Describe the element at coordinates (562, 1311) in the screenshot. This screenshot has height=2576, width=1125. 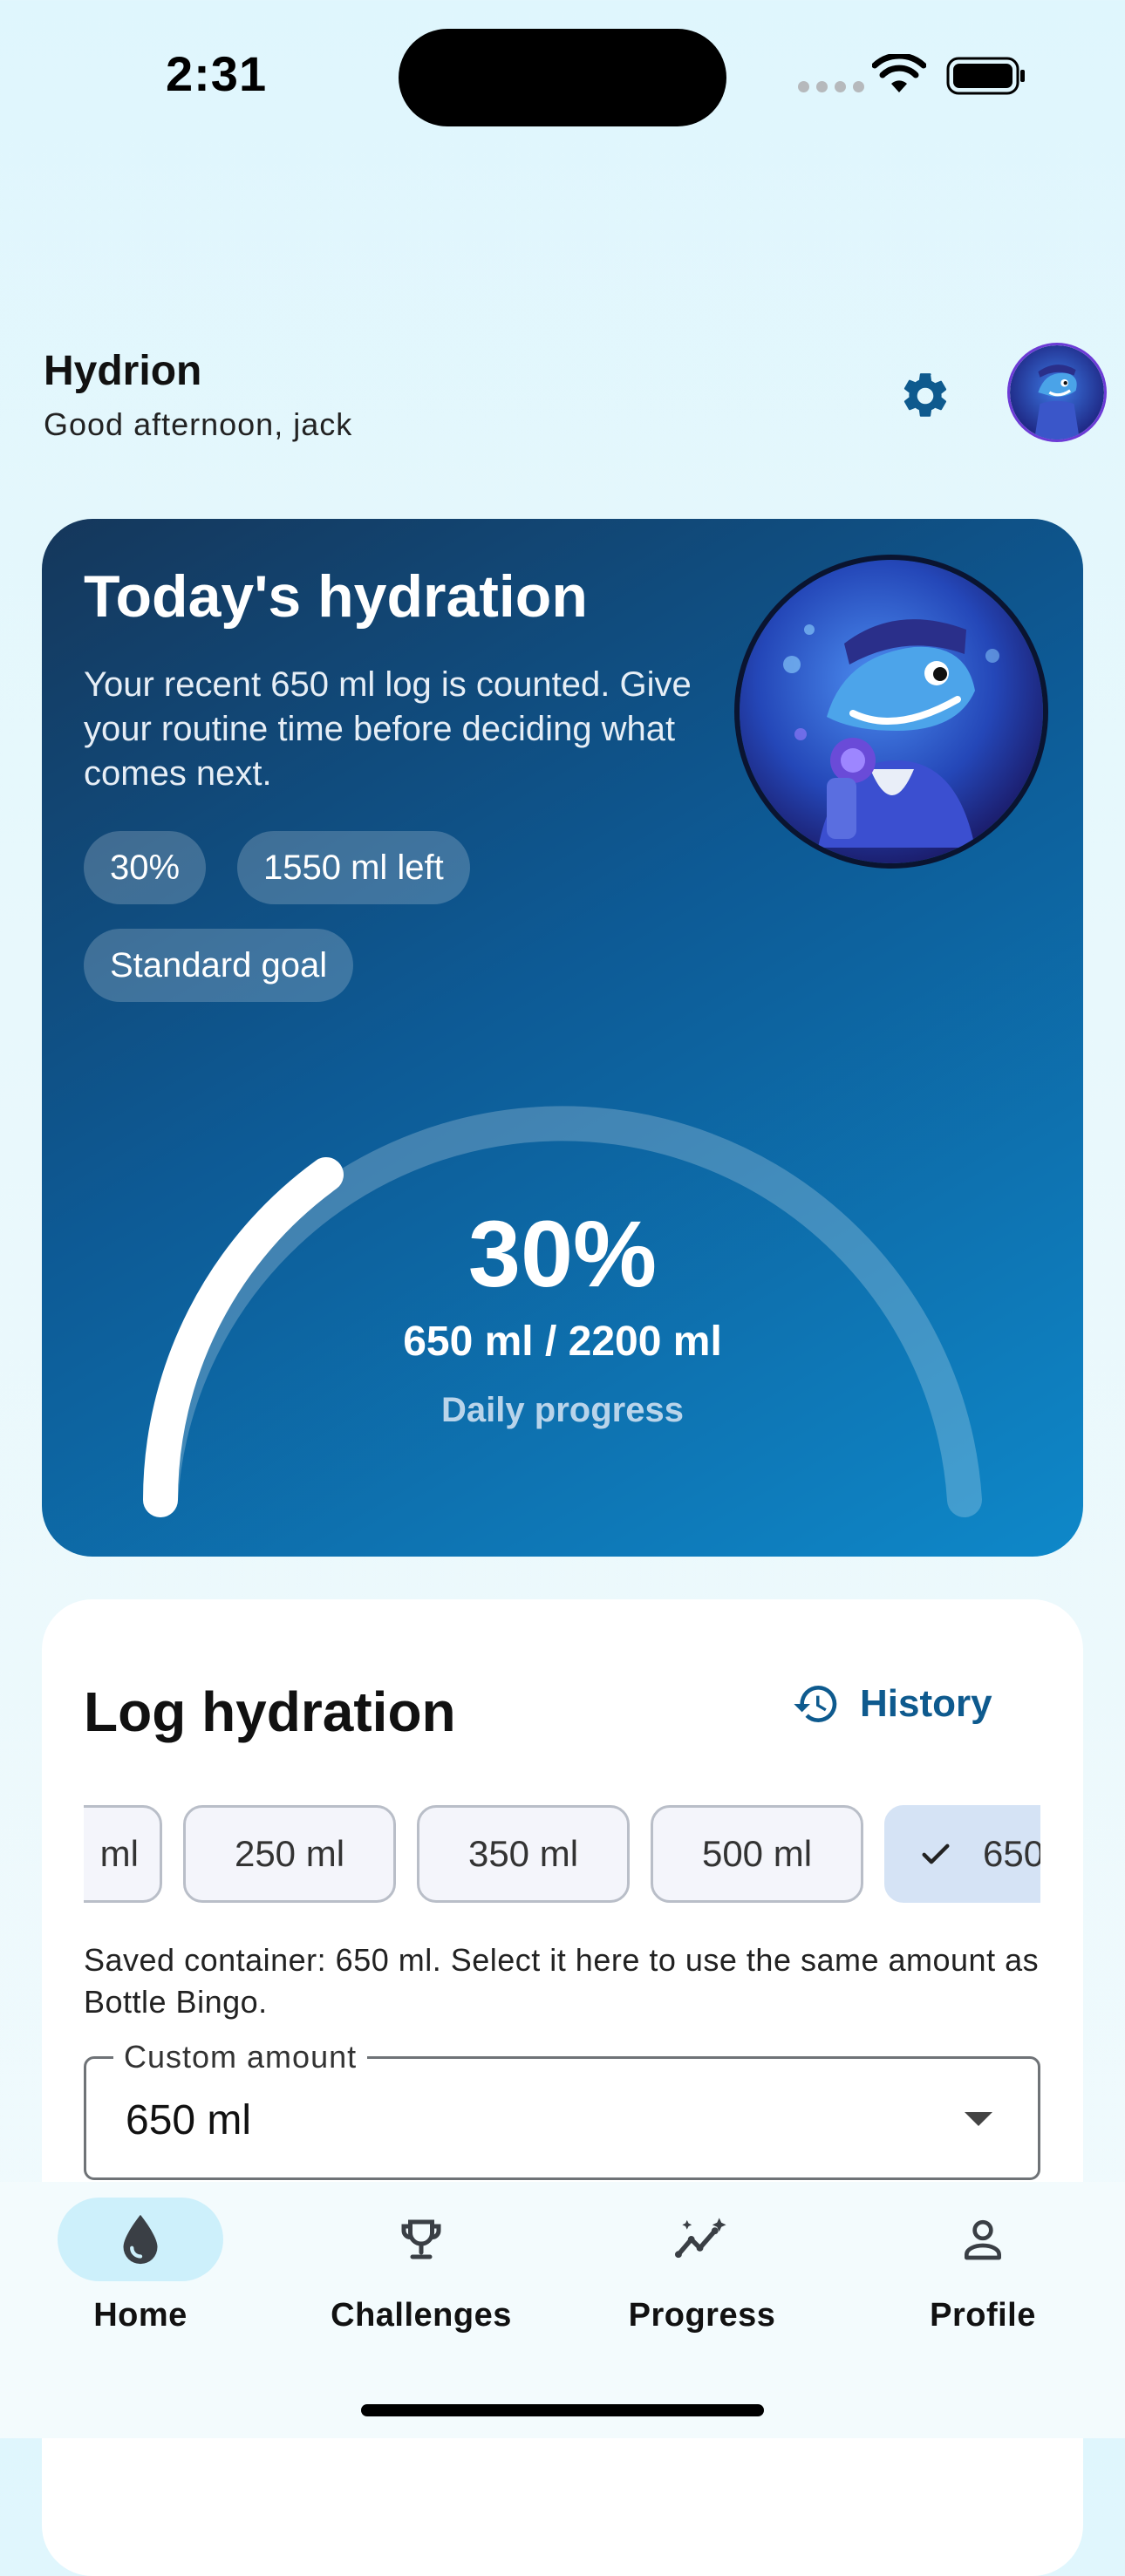
I see `gauge-track` at that location.